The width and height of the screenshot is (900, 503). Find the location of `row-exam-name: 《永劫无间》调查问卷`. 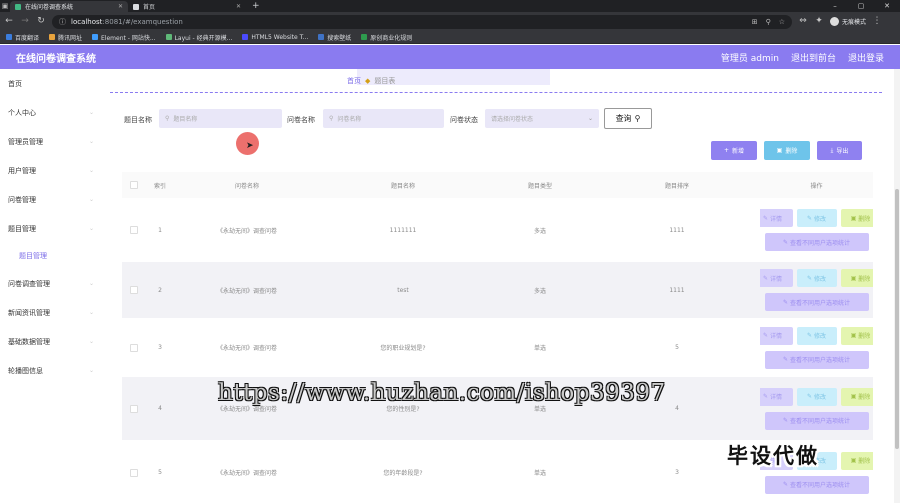

row-exam-name: 《永劫无间》调查问卷 is located at coordinates (246, 291).